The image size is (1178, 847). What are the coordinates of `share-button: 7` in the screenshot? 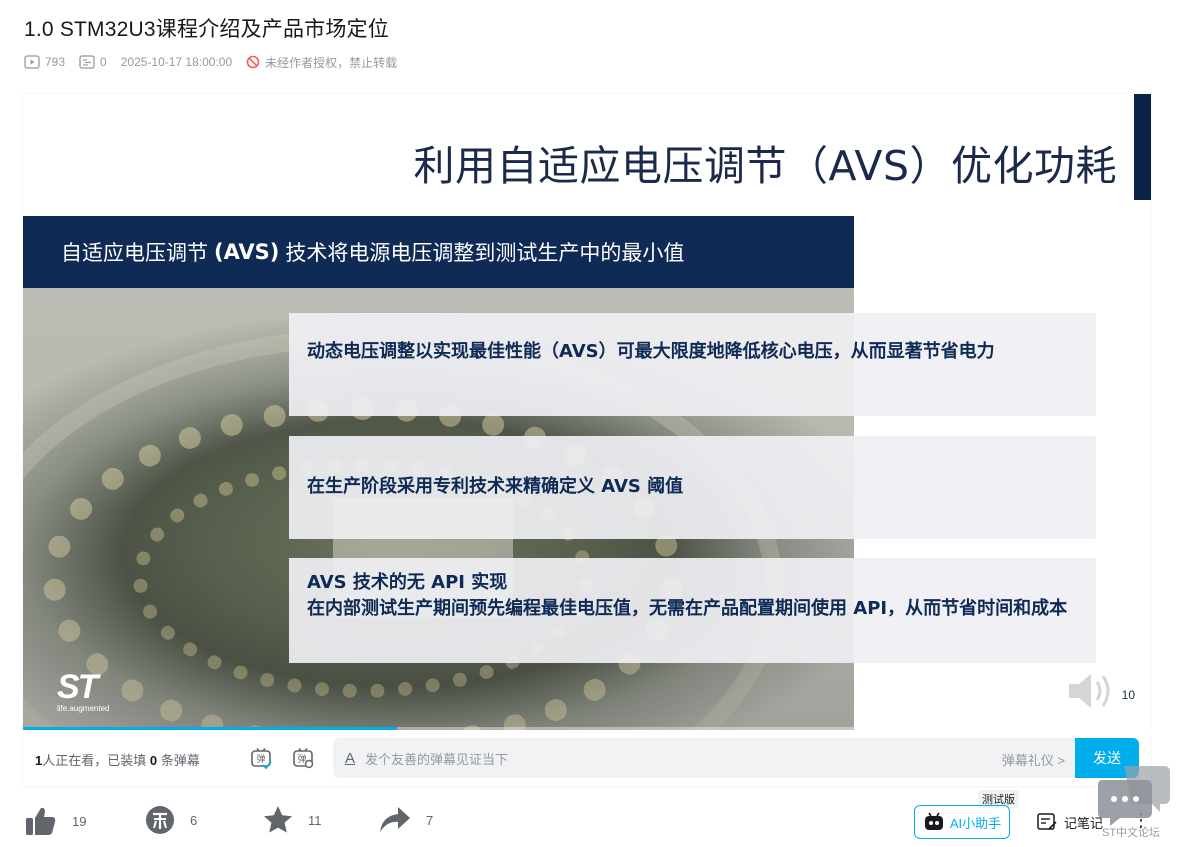 It's located at (405, 820).